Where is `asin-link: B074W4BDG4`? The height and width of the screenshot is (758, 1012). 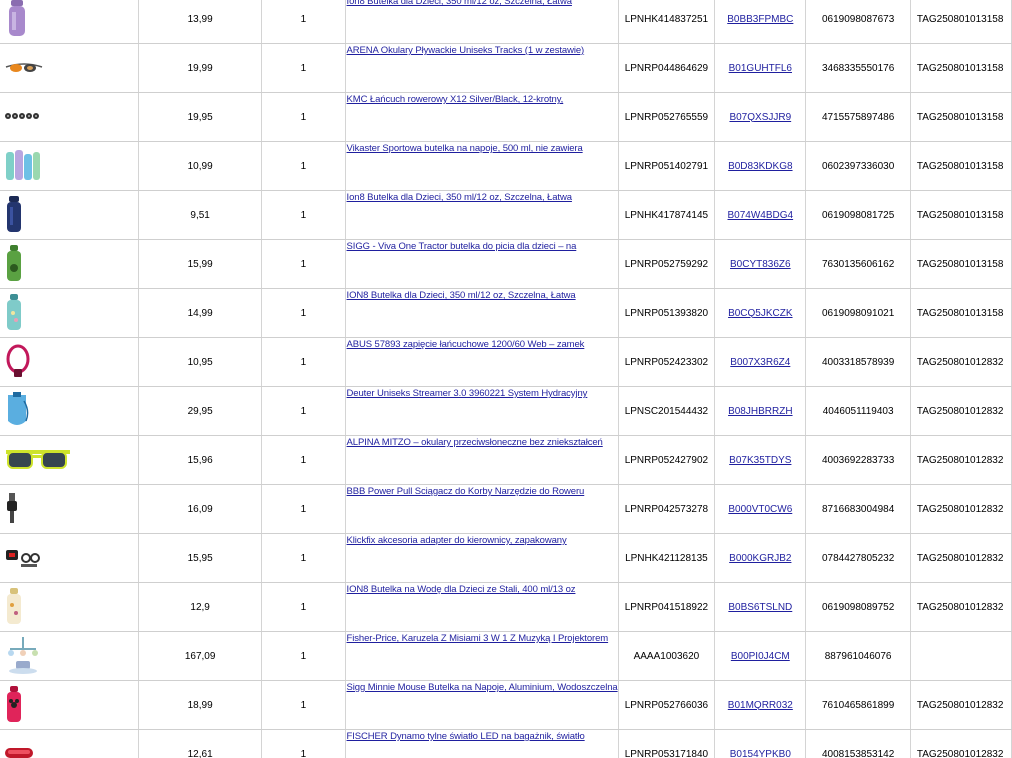 asin-link: B074W4BDG4 is located at coordinates (761, 215).